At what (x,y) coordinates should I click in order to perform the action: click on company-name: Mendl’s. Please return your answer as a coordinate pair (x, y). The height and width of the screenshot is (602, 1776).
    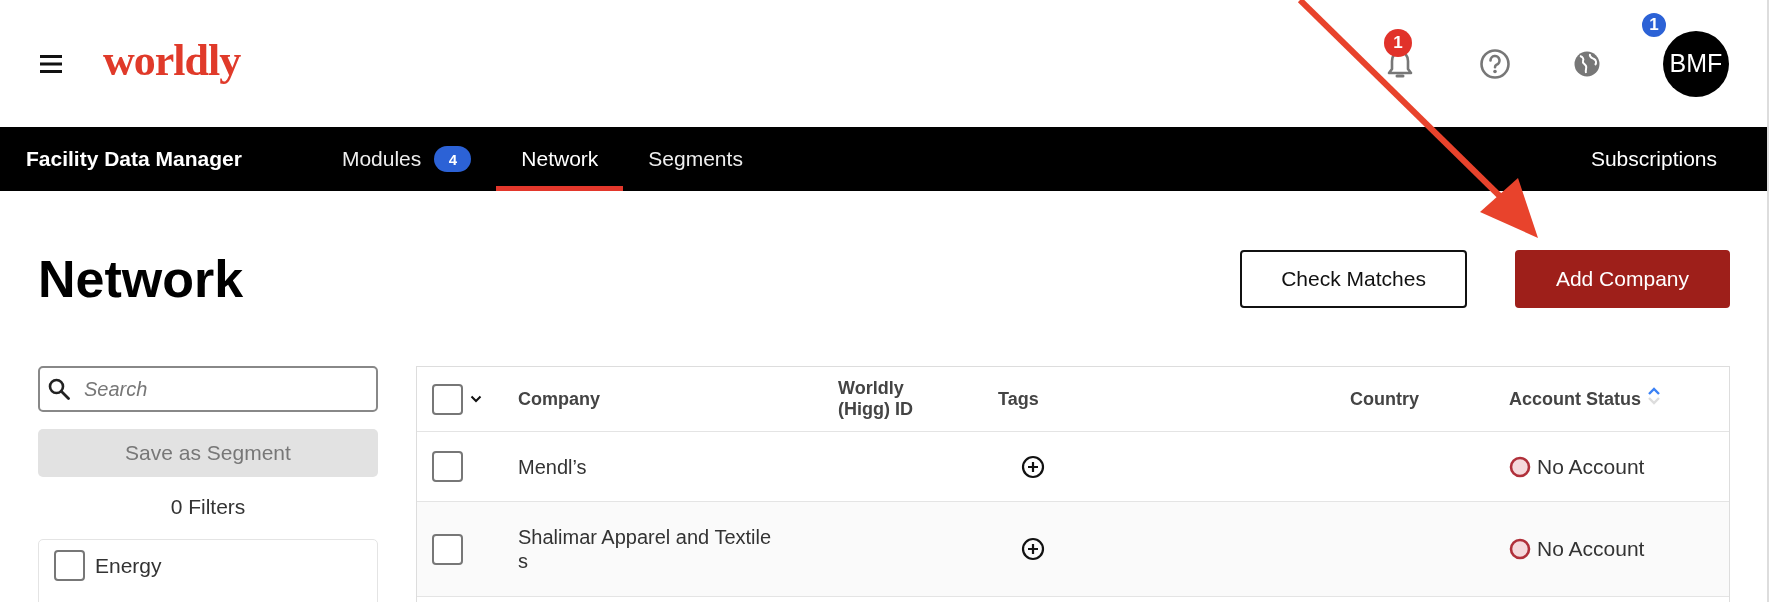
    Looking at the image, I should click on (647, 466).